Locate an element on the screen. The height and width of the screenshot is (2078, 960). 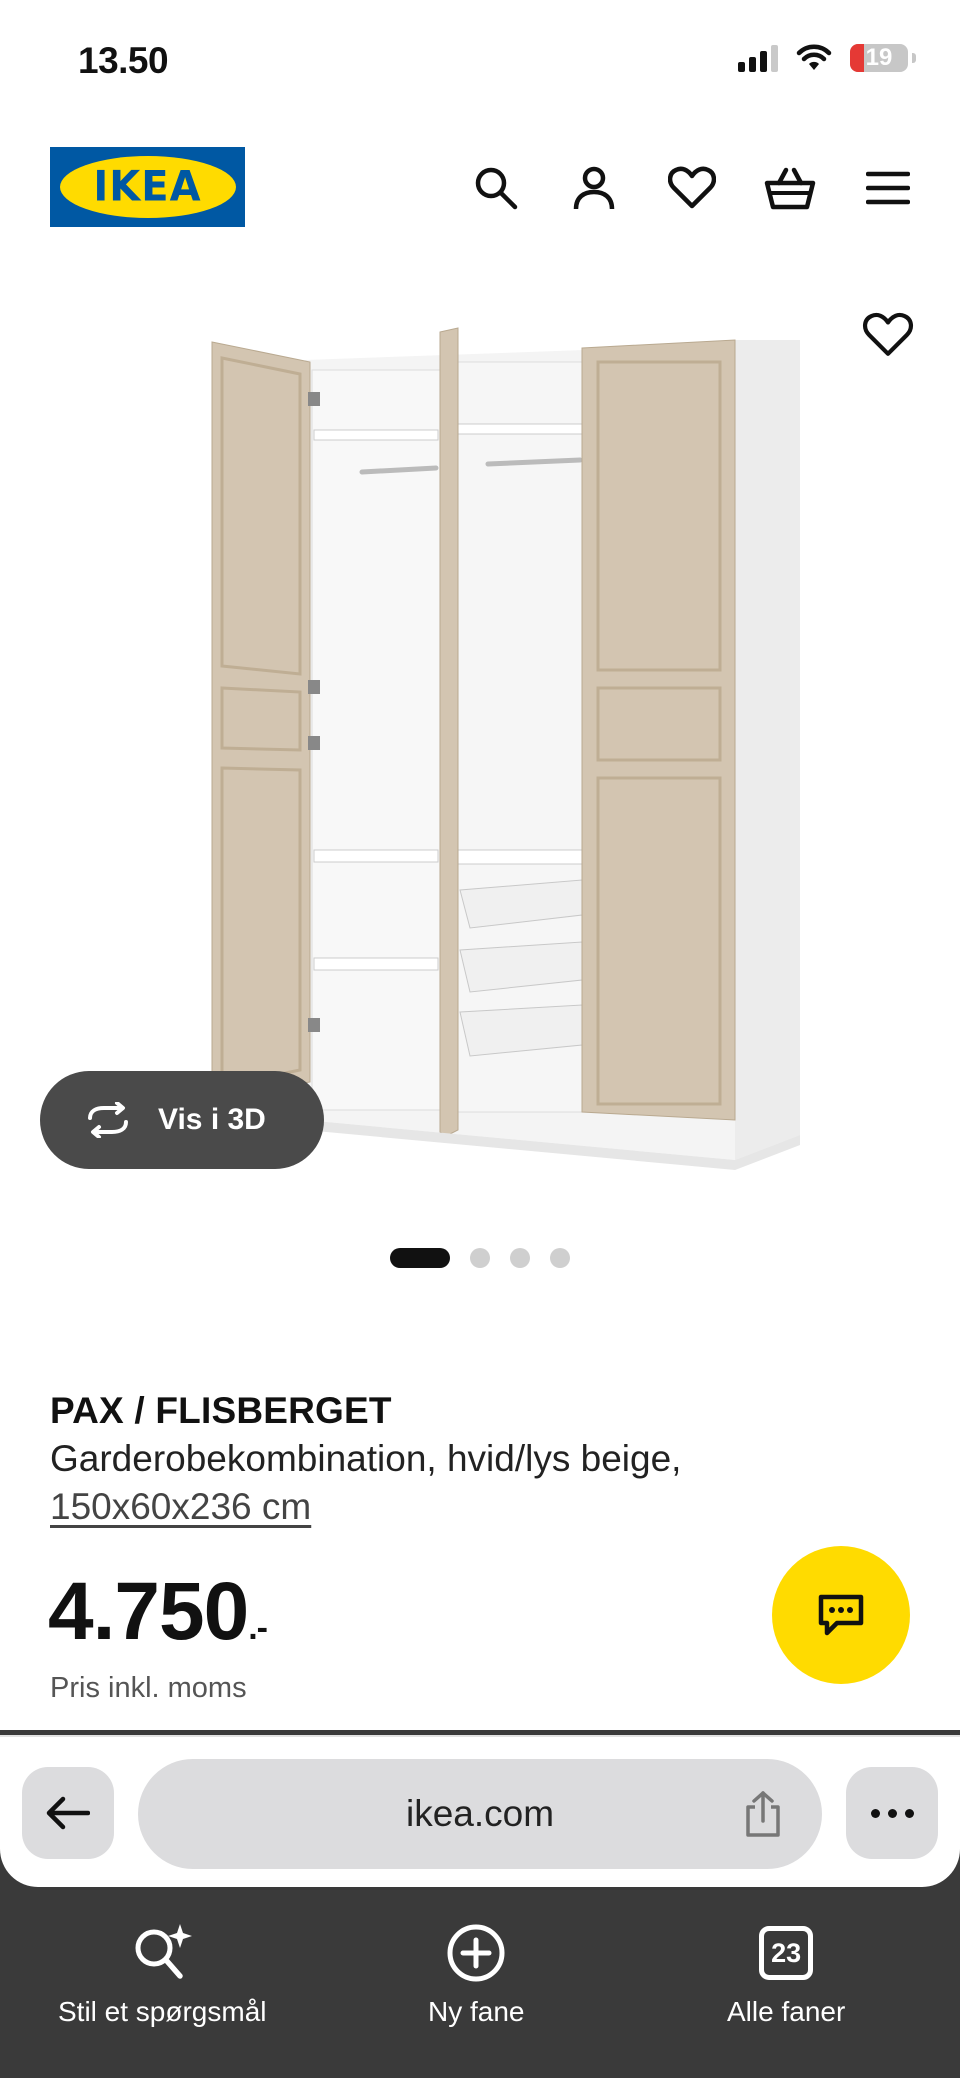
ask-question-button: Stil et spørgsmål is located at coordinates (162, 1974).